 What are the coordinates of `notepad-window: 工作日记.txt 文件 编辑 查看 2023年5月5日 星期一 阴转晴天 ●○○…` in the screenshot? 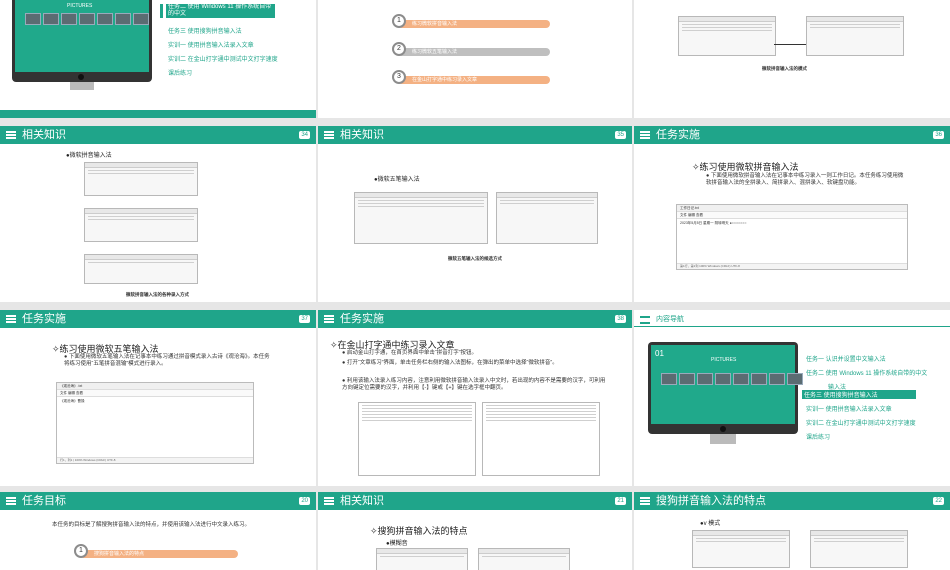 It's located at (792, 237).